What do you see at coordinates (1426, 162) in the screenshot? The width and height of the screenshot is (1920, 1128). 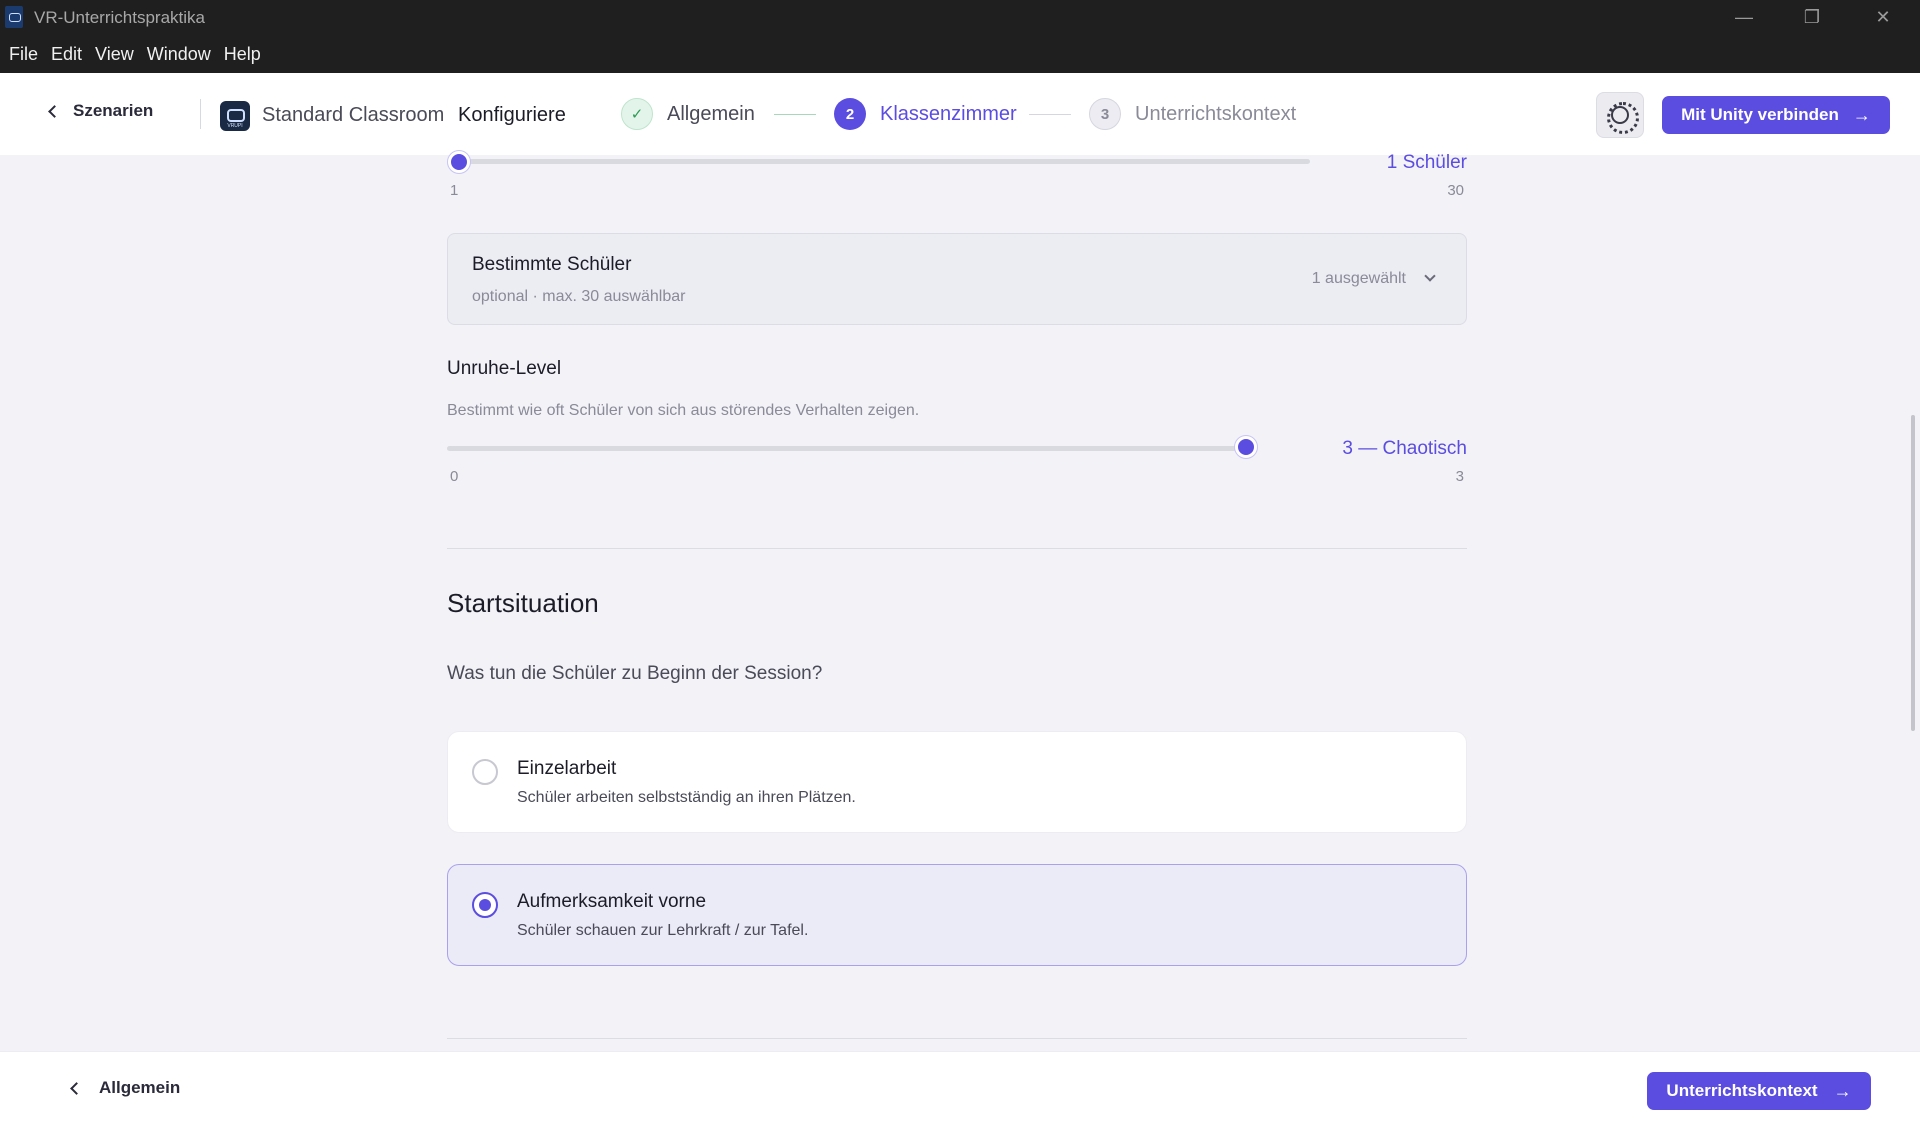 I see `students-count-value: 1 Schüler` at bounding box center [1426, 162].